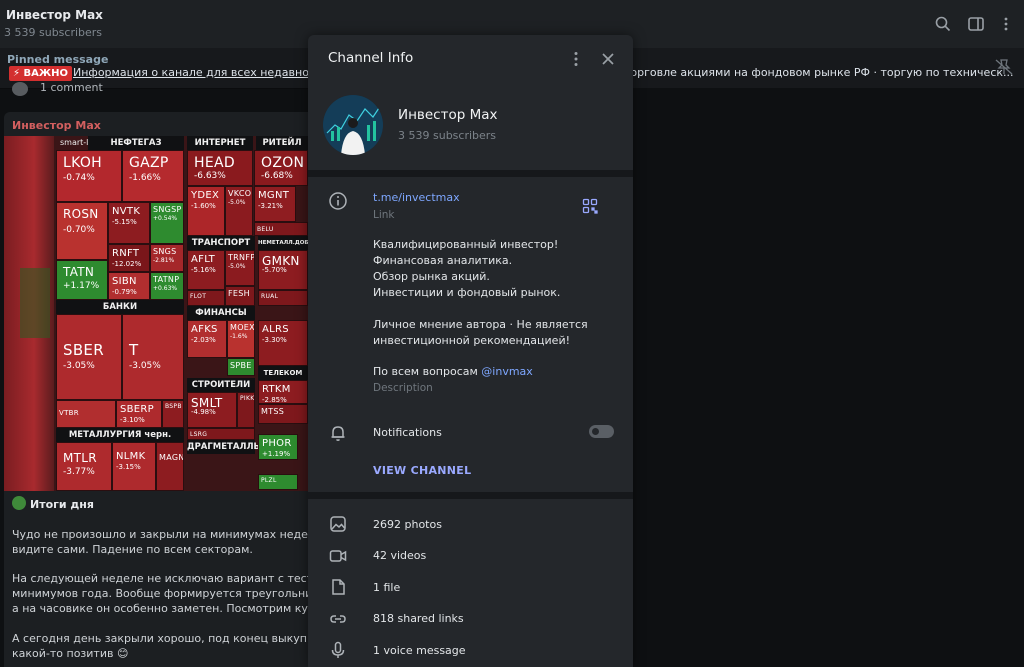  I want to click on sector-builders: СТРОИТЕЛИ, so click(221, 385).